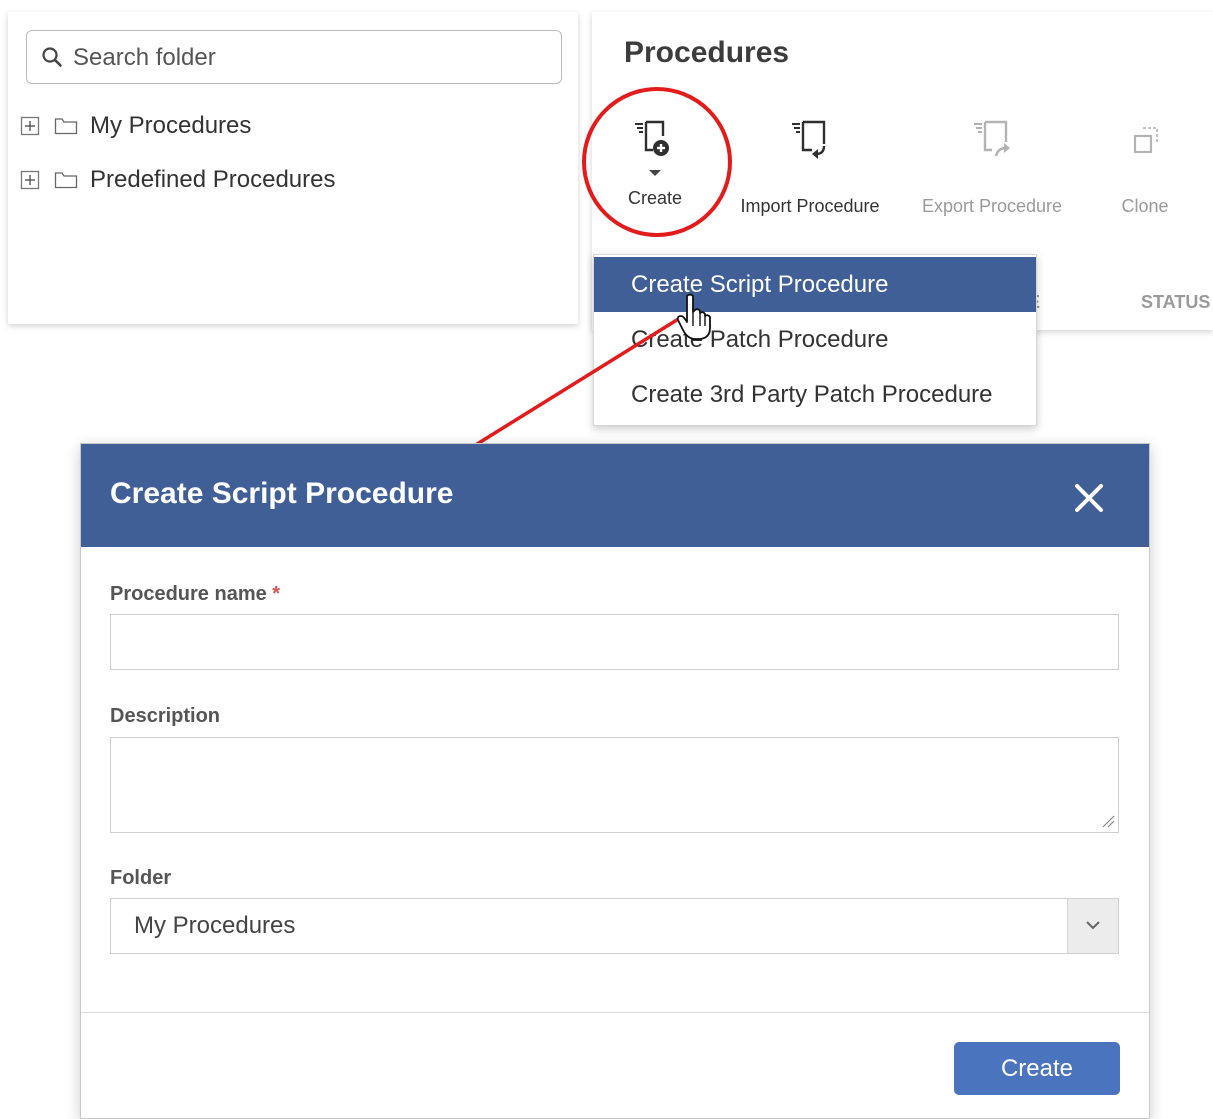 Image resolution: width=1213 pixels, height=1119 pixels. I want to click on folder-select-toggle, so click(1092, 926).